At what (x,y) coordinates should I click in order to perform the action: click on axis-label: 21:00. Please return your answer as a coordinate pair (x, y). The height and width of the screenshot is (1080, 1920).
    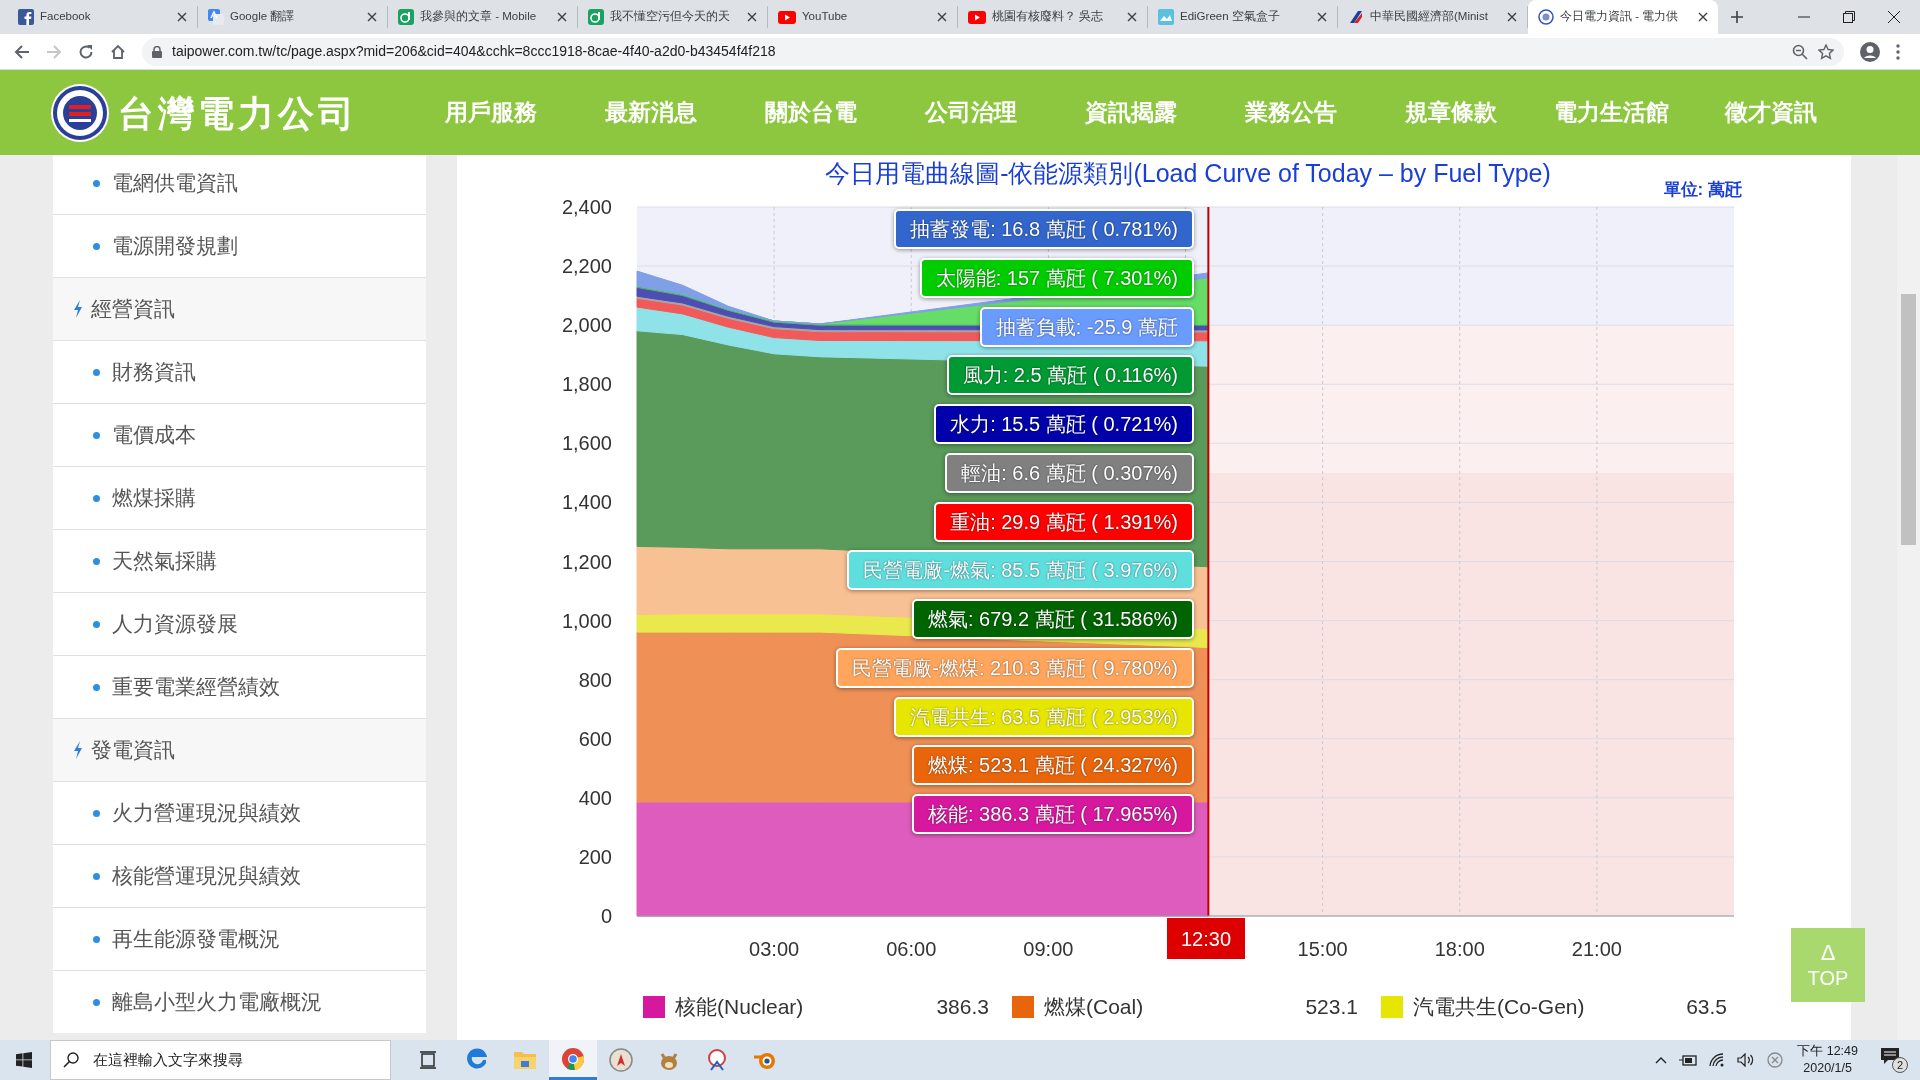
    Looking at the image, I should click on (1596, 949).